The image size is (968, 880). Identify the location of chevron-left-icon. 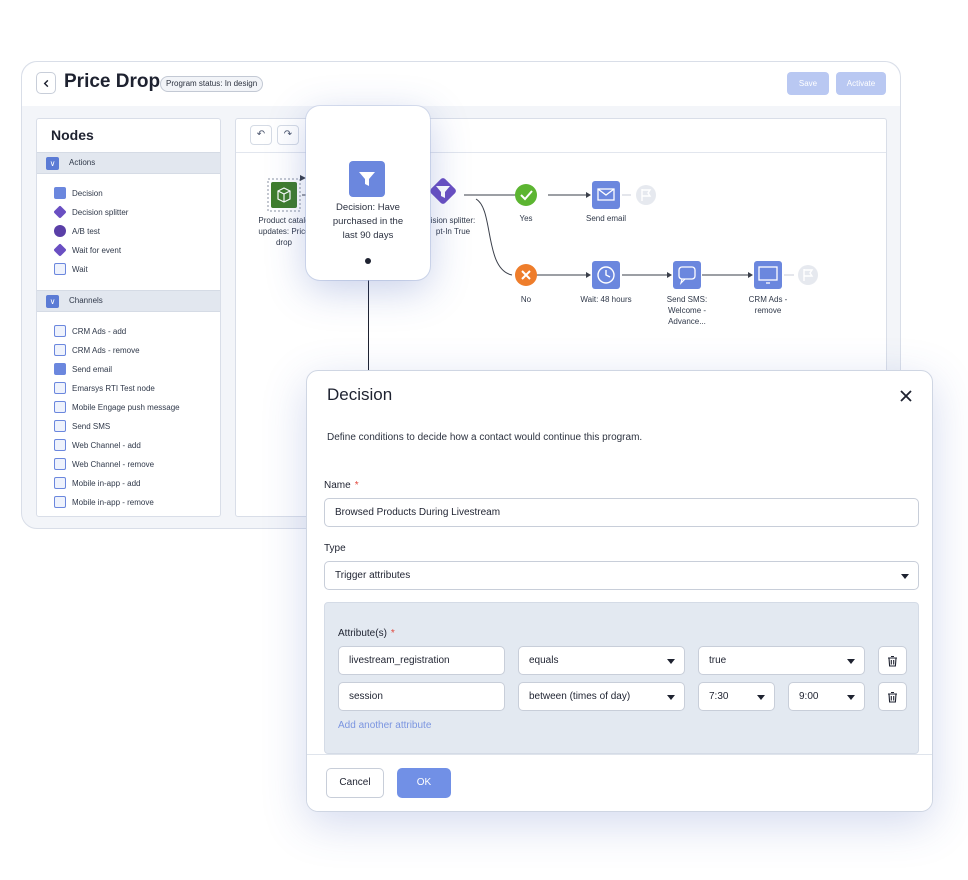
(45, 83).